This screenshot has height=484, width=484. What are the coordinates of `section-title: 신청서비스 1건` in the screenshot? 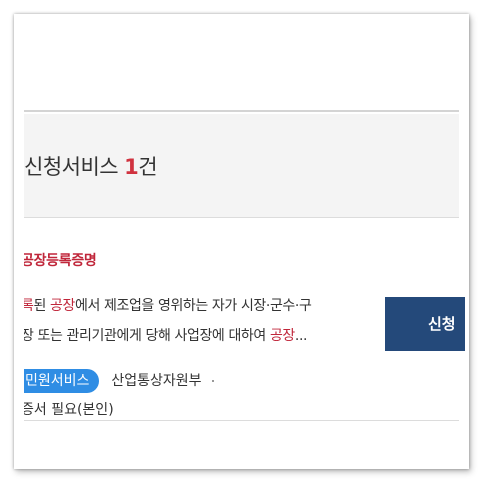 It's located at (91, 167).